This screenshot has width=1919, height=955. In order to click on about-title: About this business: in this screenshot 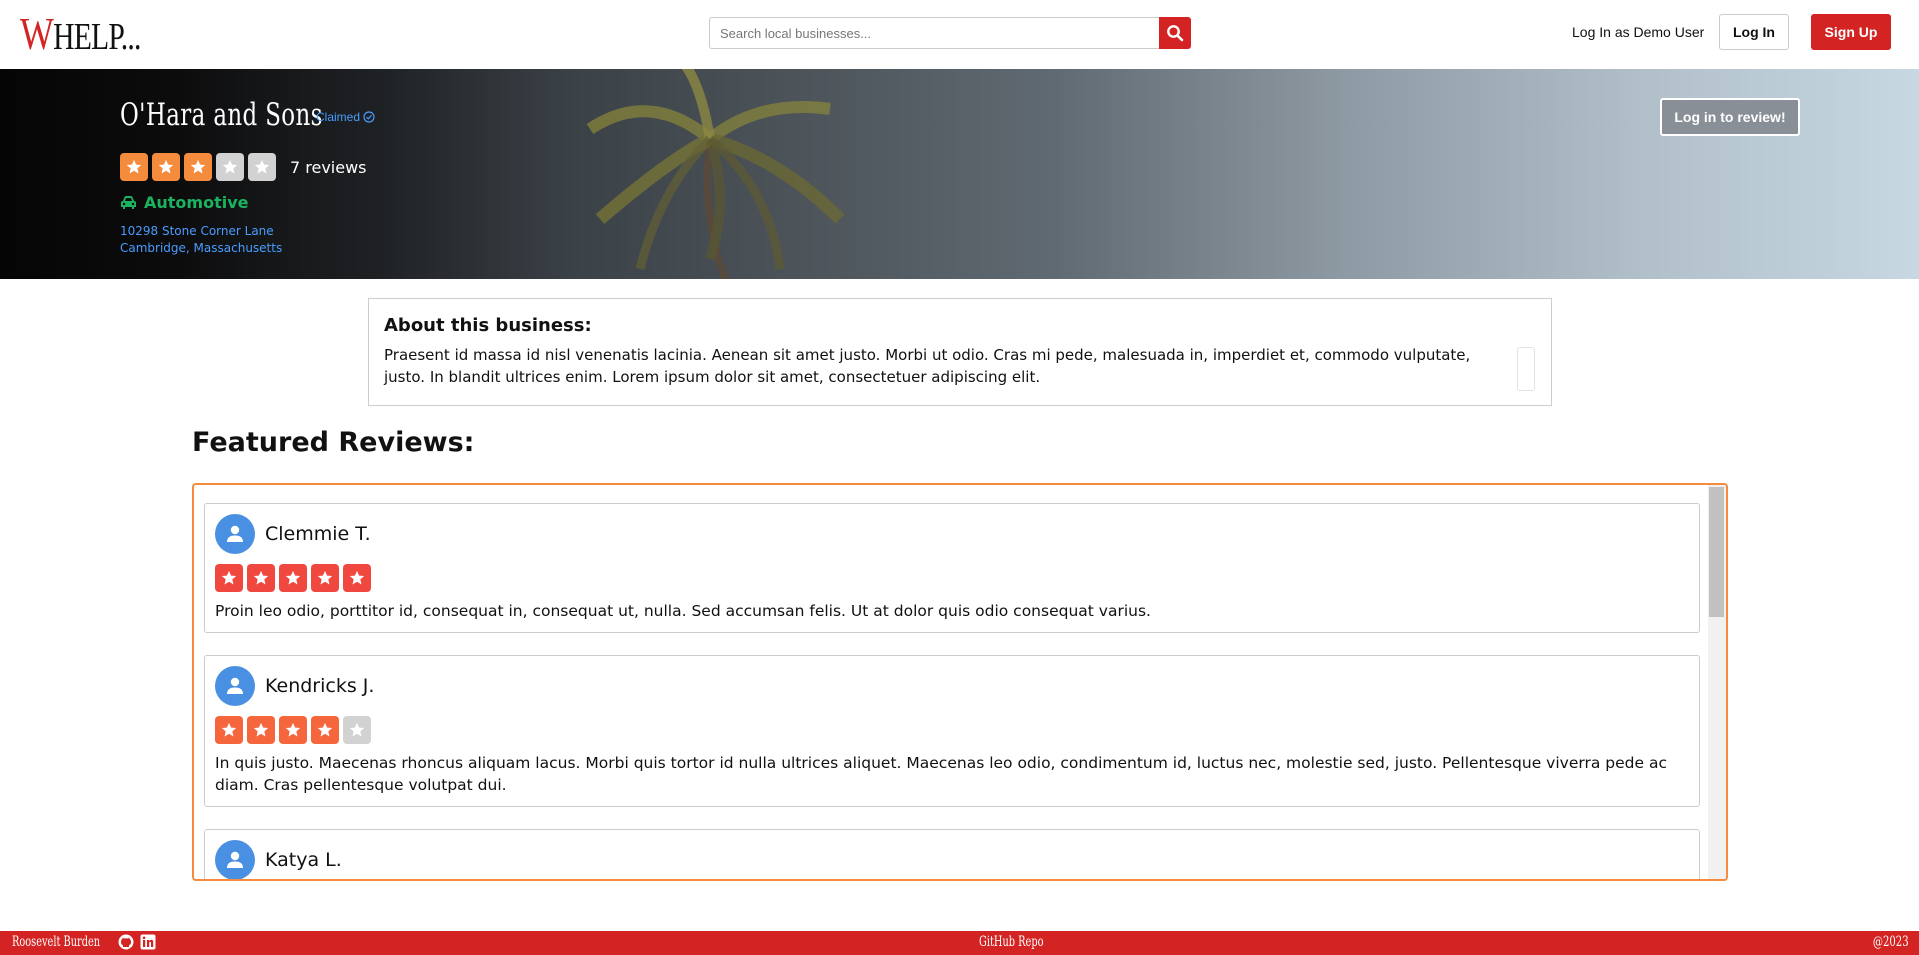, I will do `click(488, 325)`.